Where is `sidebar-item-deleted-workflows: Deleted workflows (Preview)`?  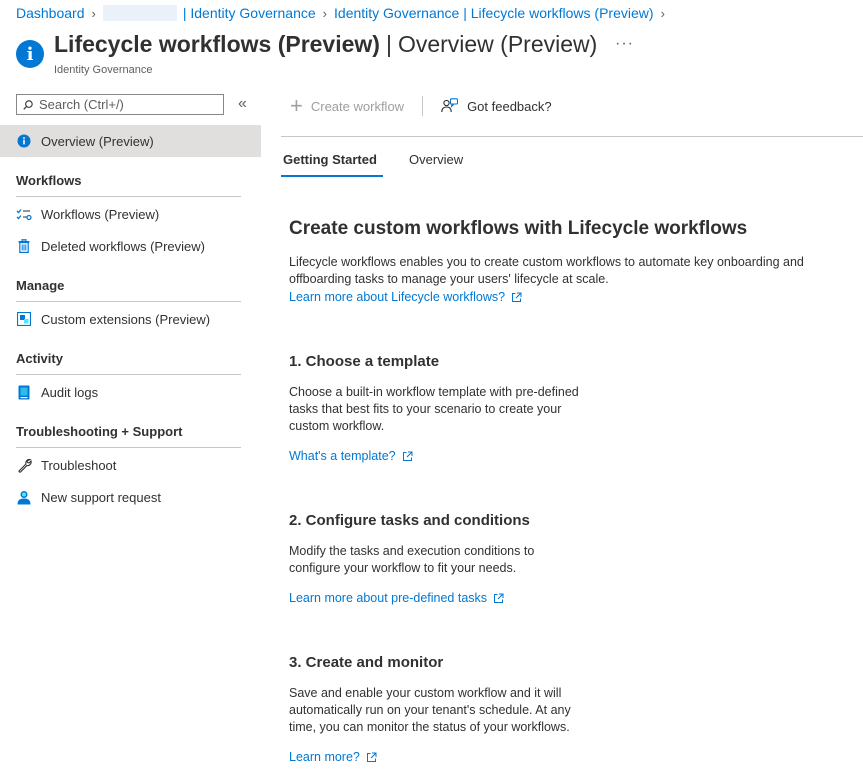
sidebar-item-deleted-workflows: Deleted workflows (Preview) is located at coordinates (130, 246).